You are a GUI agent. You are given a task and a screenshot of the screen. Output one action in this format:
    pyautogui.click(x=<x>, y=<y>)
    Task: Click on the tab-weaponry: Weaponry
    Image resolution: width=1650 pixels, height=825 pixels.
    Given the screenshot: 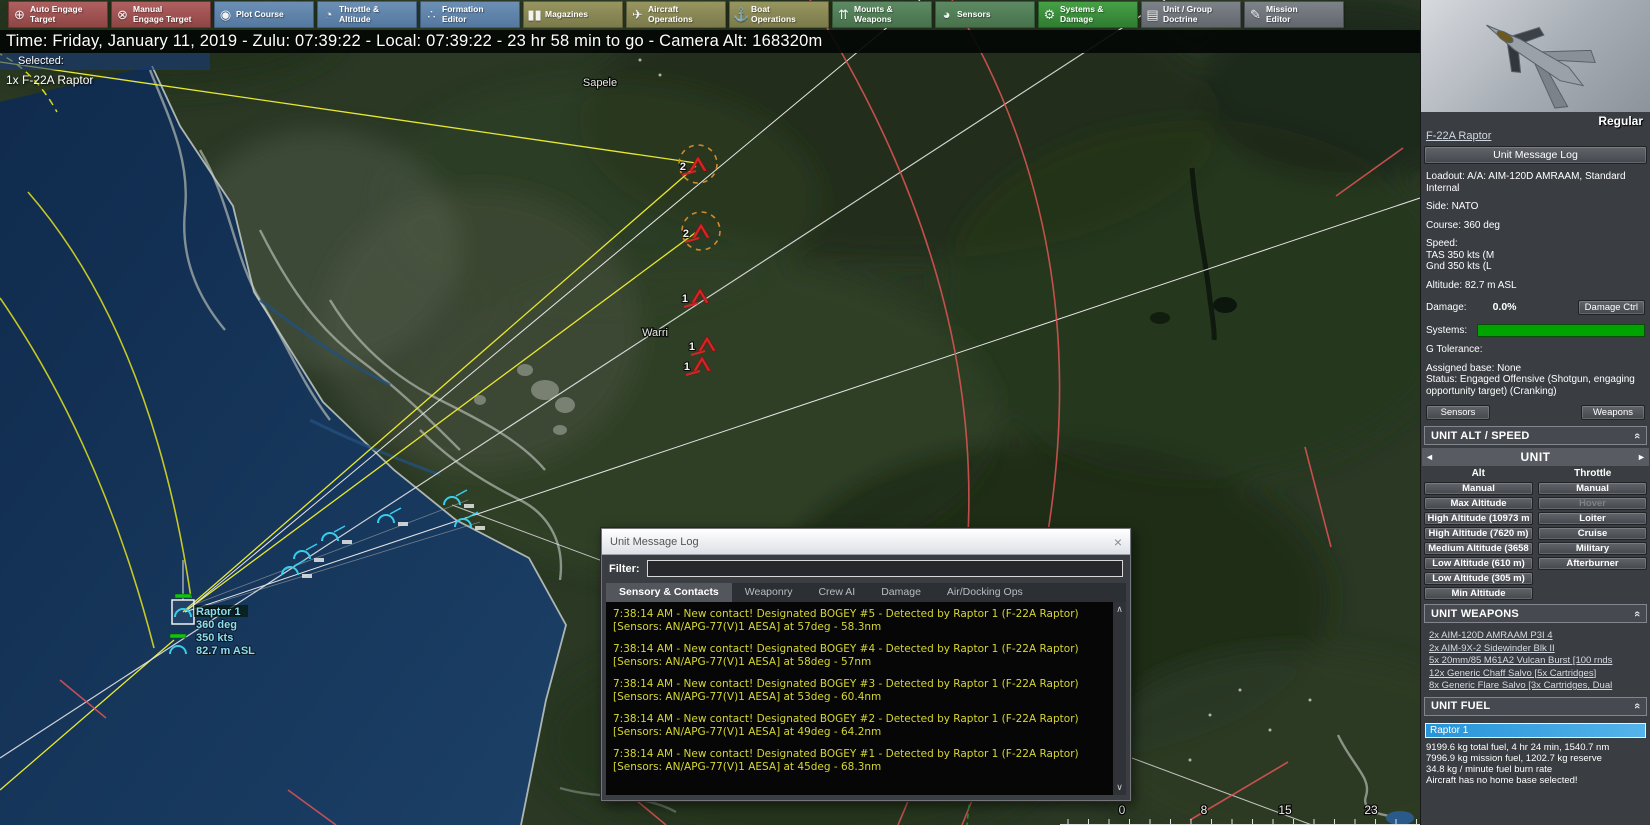 What is the action you would take?
    pyautogui.click(x=769, y=592)
    